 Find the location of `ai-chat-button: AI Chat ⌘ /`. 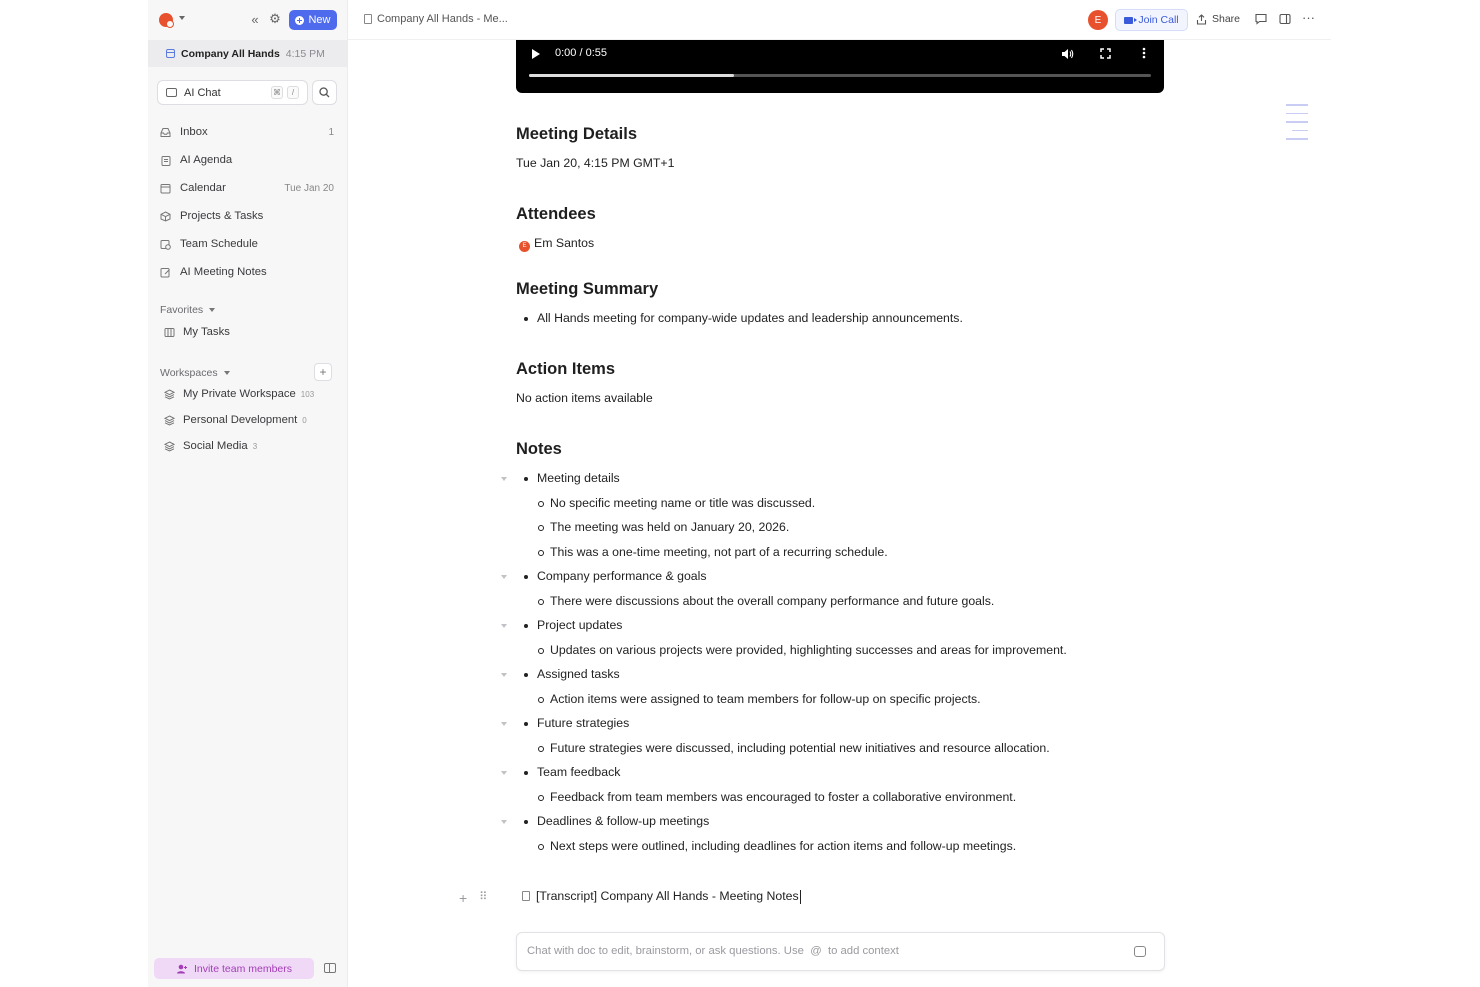

ai-chat-button: AI Chat ⌘ / is located at coordinates (232, 92).